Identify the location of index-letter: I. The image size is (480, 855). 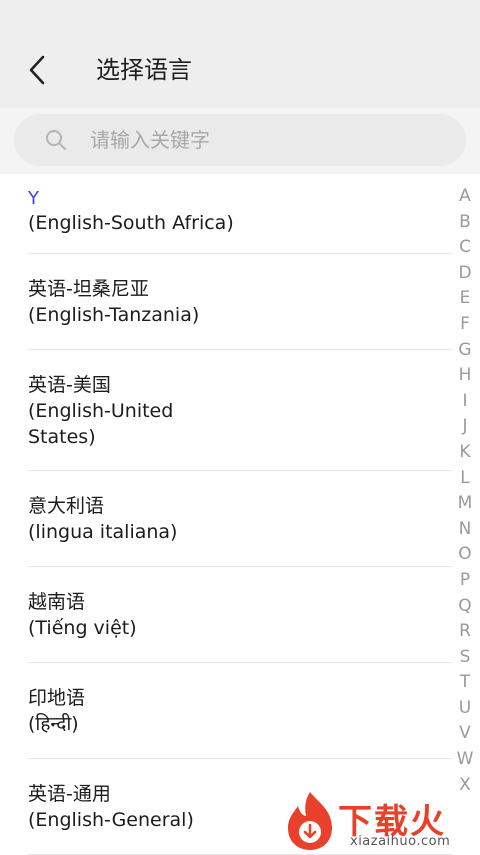
(465, 402).